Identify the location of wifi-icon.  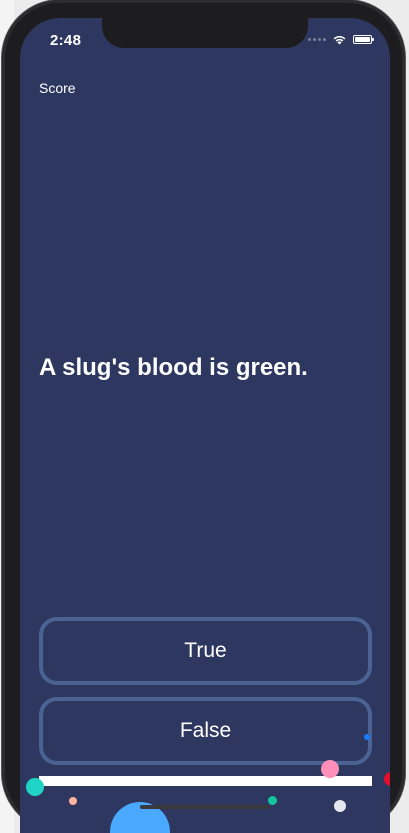
(339, 40).